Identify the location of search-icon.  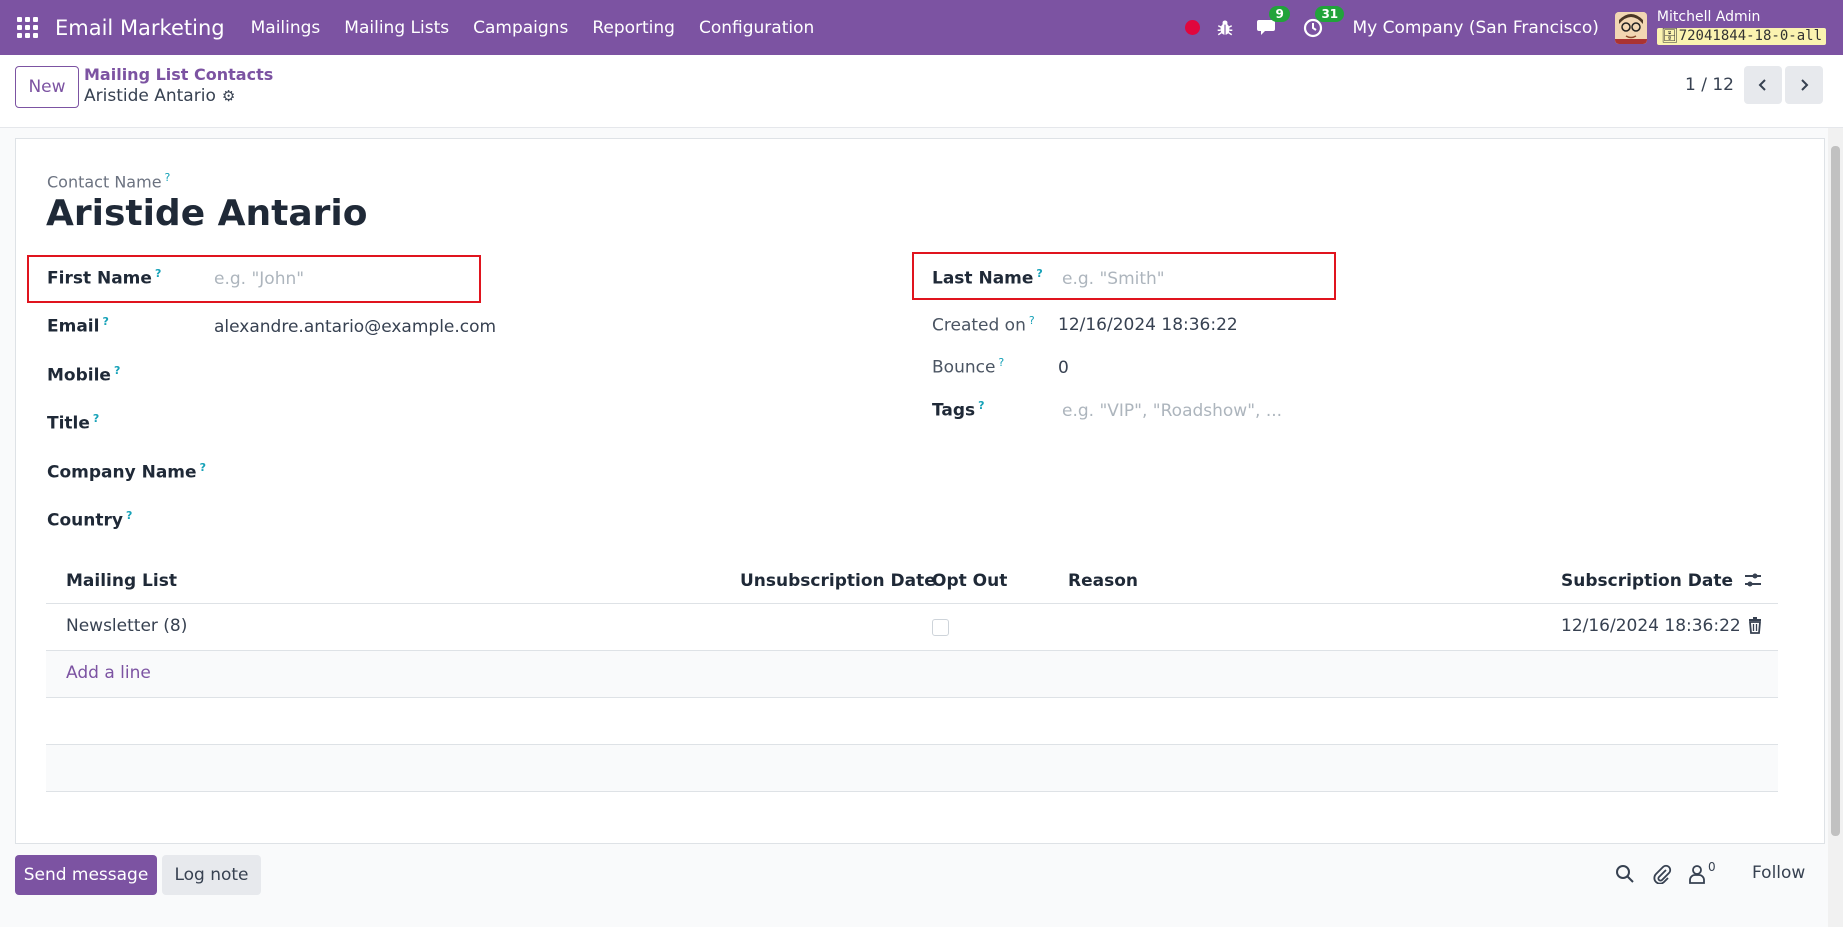
(1625, 876).